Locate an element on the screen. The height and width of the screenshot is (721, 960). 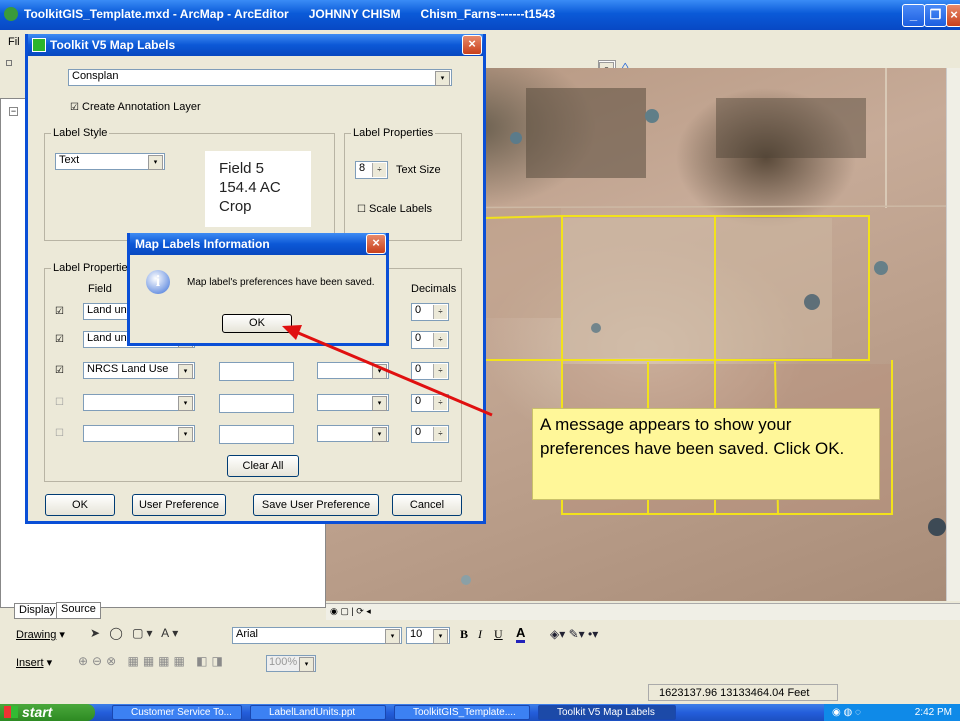
system-tray: ◉ ◍ ◌ 2:42 PM is located at coordinates (892, 712).